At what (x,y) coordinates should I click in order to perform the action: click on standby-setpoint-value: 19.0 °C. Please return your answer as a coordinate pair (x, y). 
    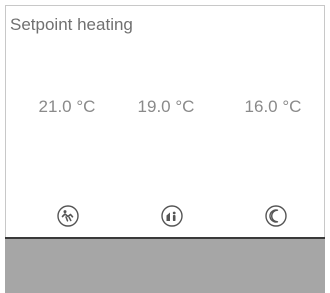
    Looking at the image, I should click on (166, 107).